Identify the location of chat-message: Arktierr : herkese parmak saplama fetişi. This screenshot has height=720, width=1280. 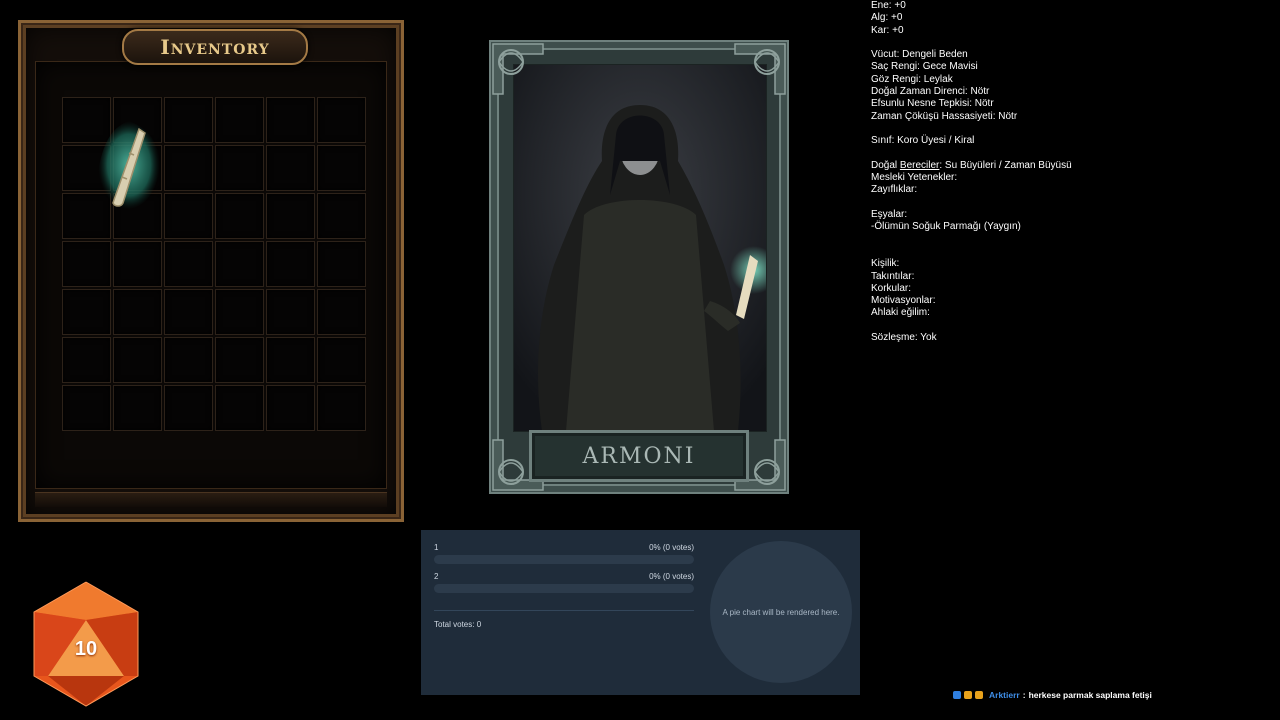
(1052, 695).